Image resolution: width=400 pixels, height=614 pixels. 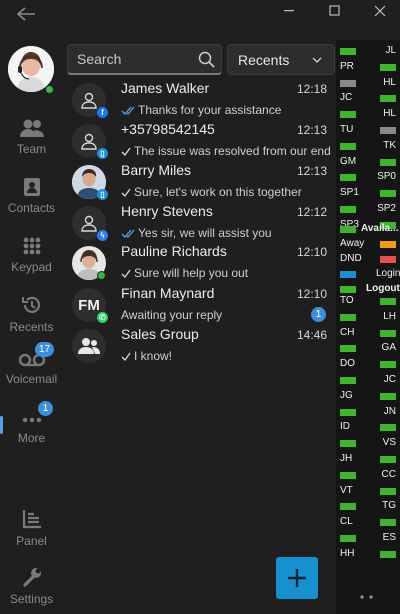 What do you see at coordinates (389, 474) in the screenshot?
I see `status-code: CC` at bounding box center [389, 474].